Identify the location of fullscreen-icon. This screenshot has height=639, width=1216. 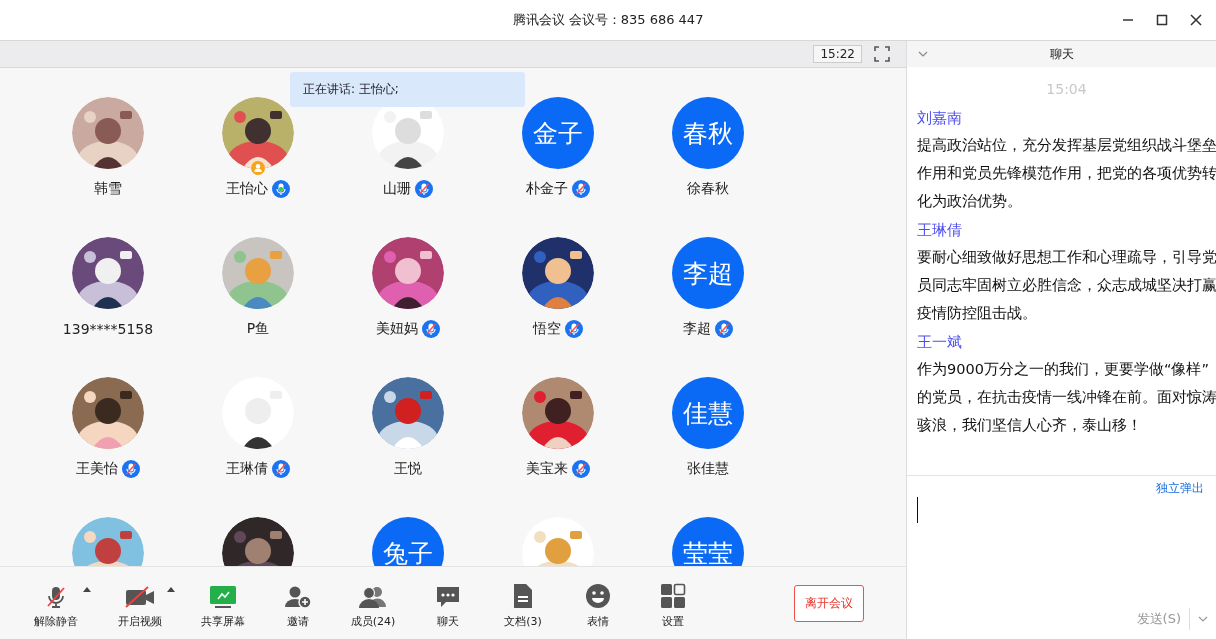
(882, 54).